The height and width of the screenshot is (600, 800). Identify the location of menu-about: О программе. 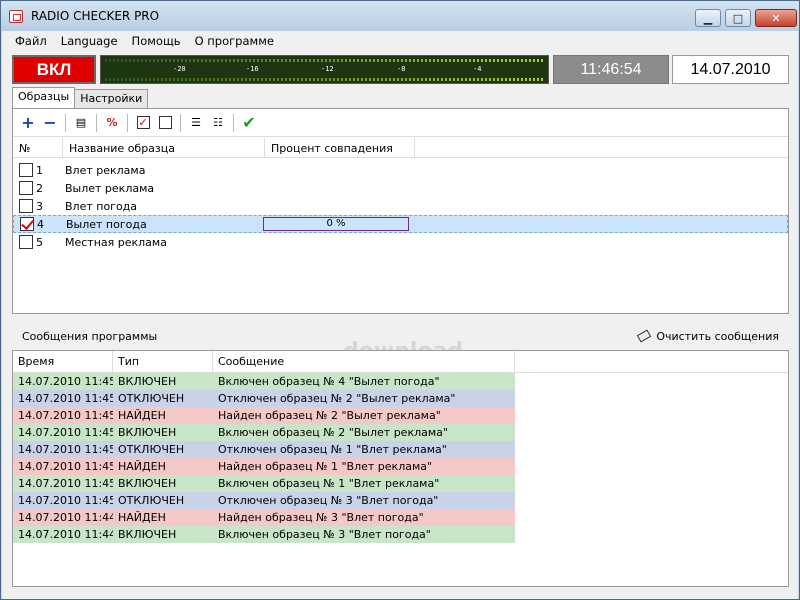
(234, 40).